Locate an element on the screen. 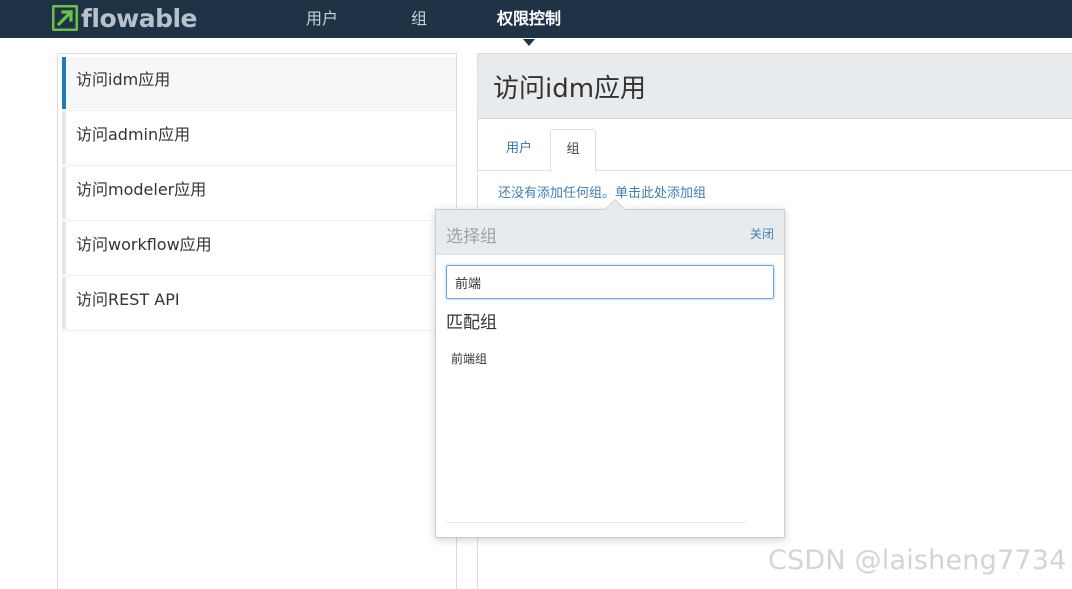 The image size is (1072, 589). detail-title: 访问idm应用 is located at coordinates (570, 89).